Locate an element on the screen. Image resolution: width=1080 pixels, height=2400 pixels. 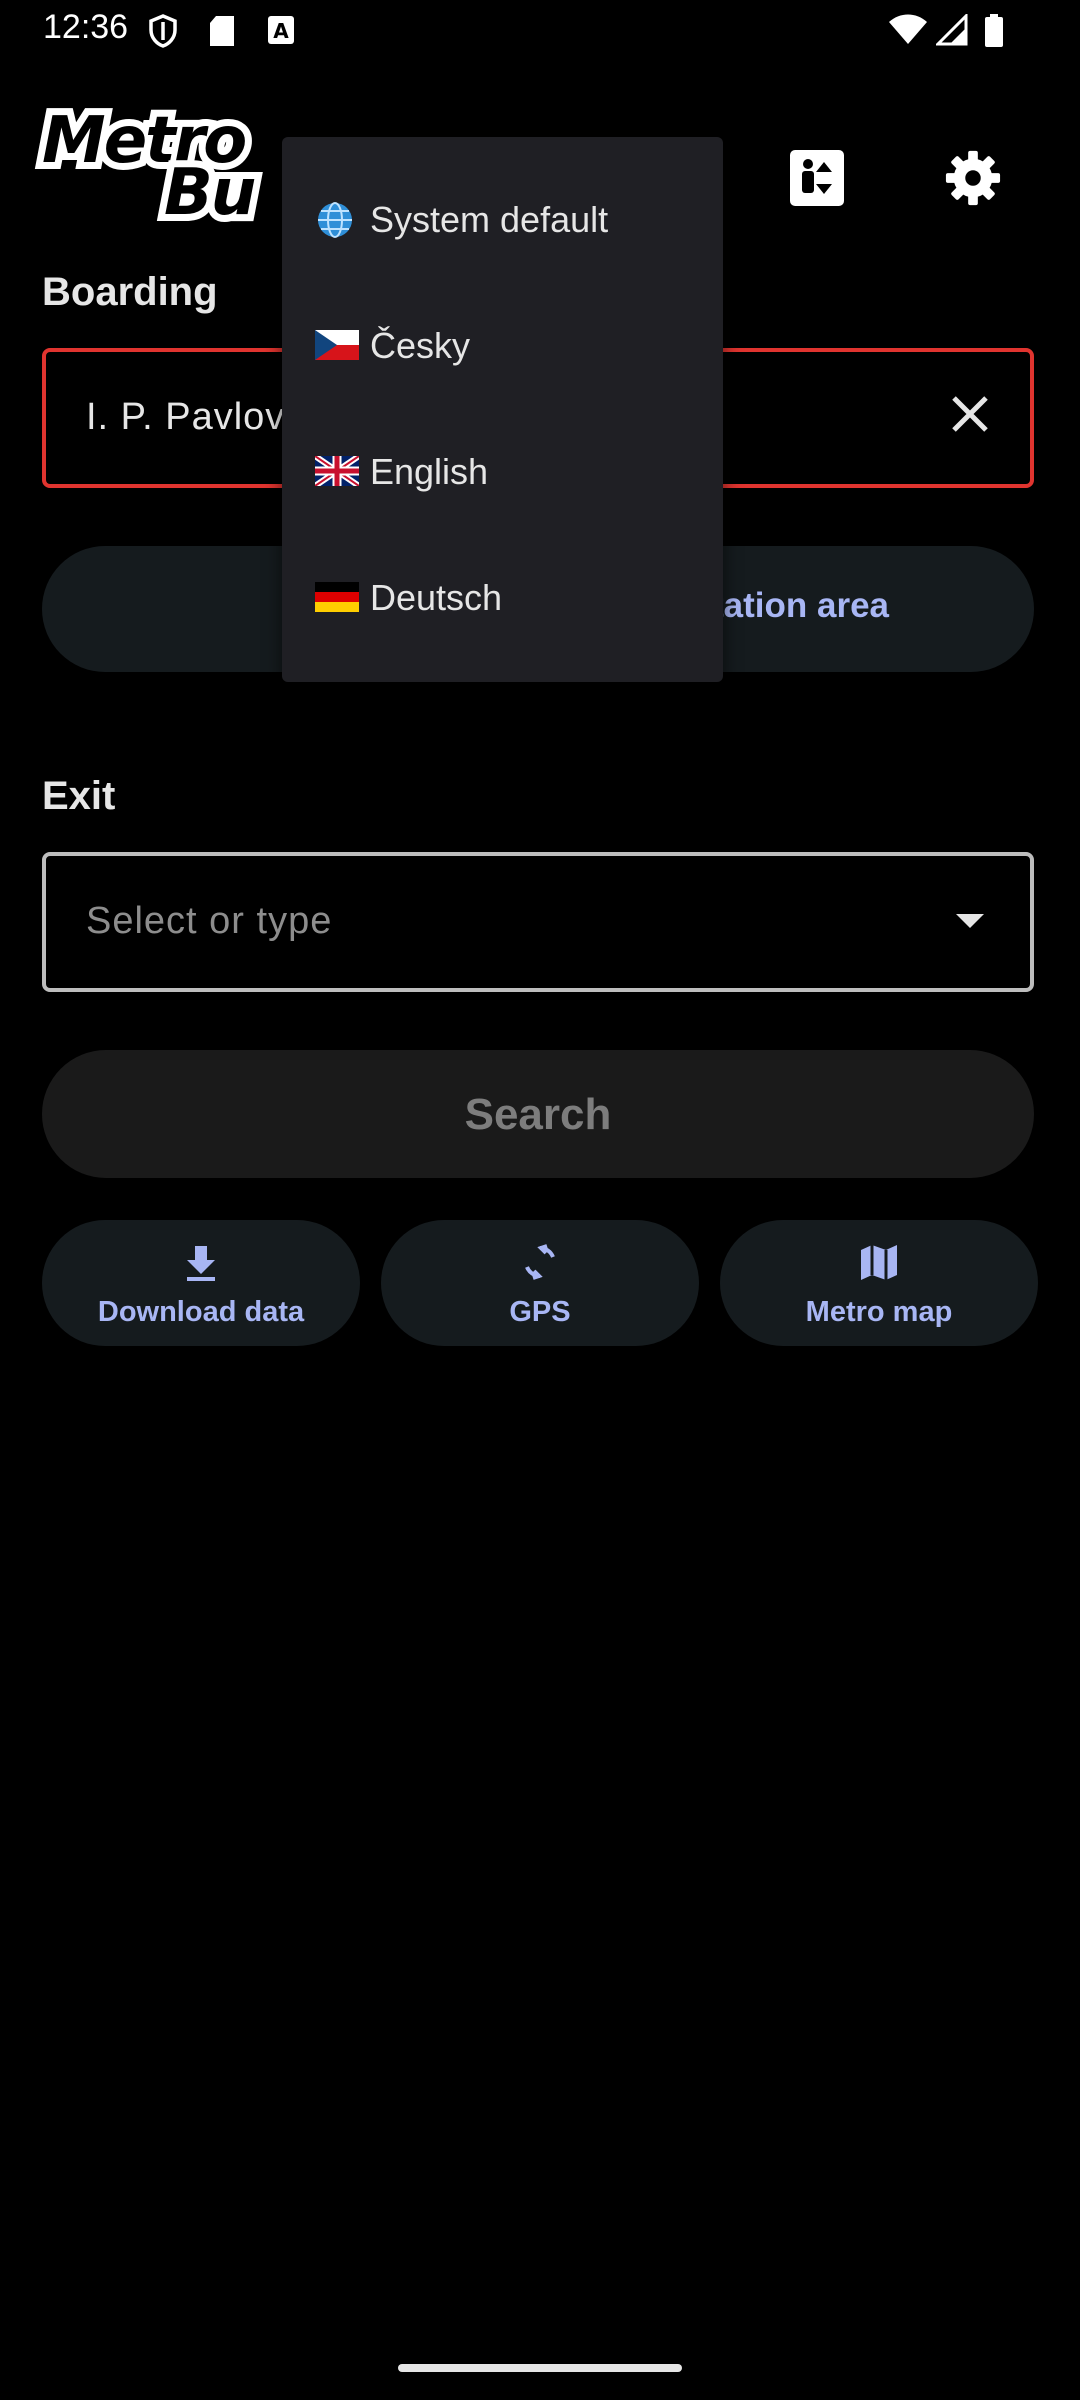
refresh-icon is located at coordinates (540, 1262).